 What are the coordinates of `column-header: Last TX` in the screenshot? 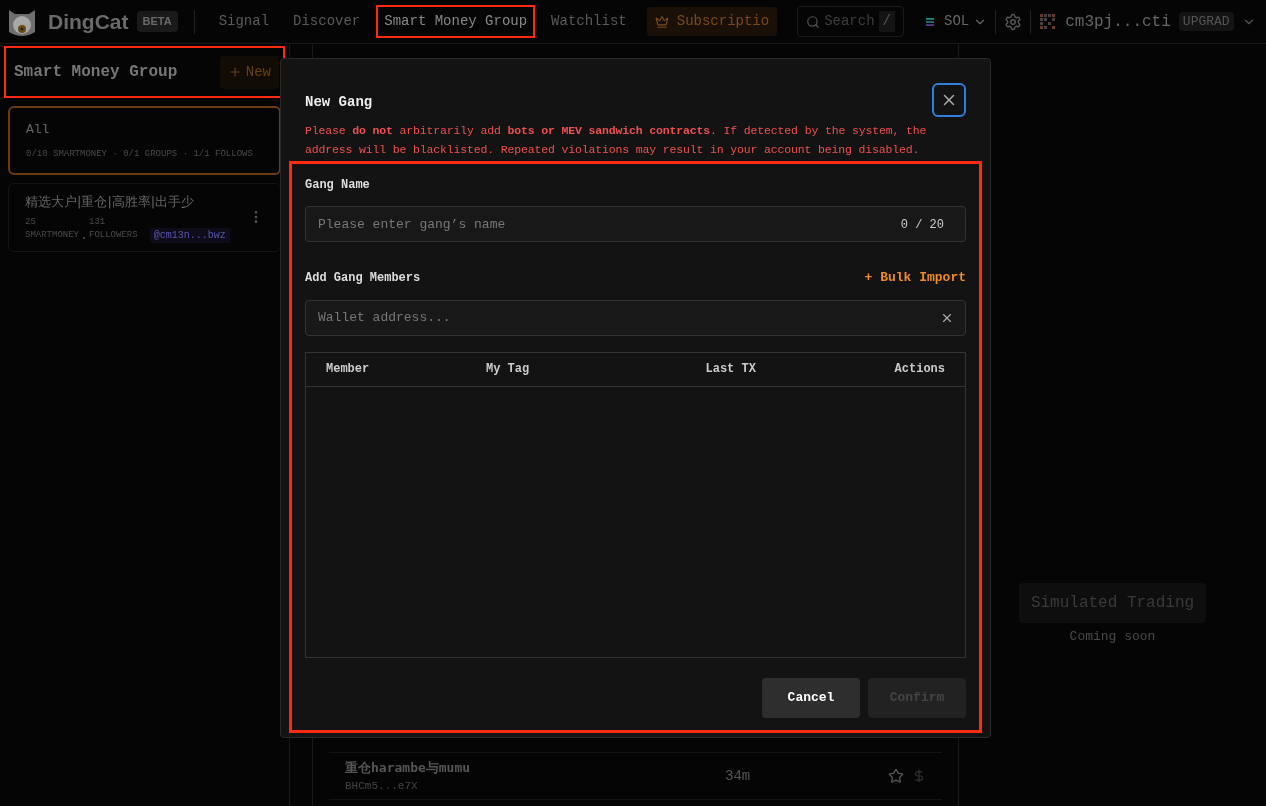 It's located at (730, 369).